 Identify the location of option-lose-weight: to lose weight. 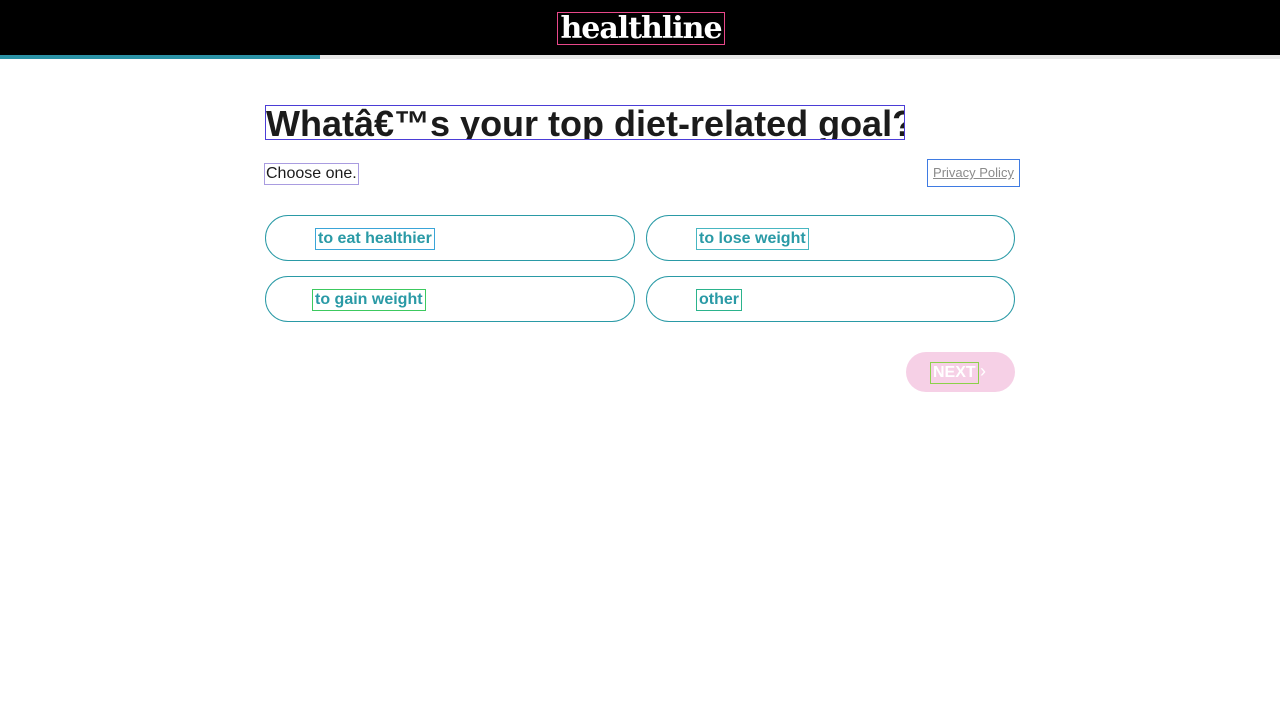
(830, 238).